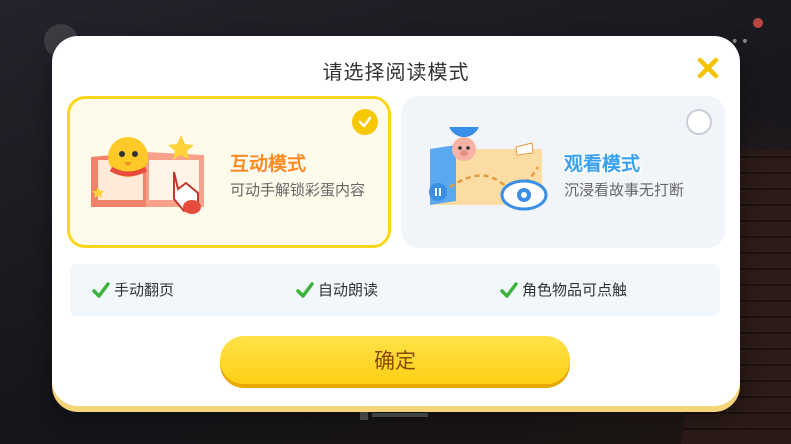 The width and height of the screenshot is (791, 444). I want to click on mode-name-watch: 观看模式, so click(602, 164).